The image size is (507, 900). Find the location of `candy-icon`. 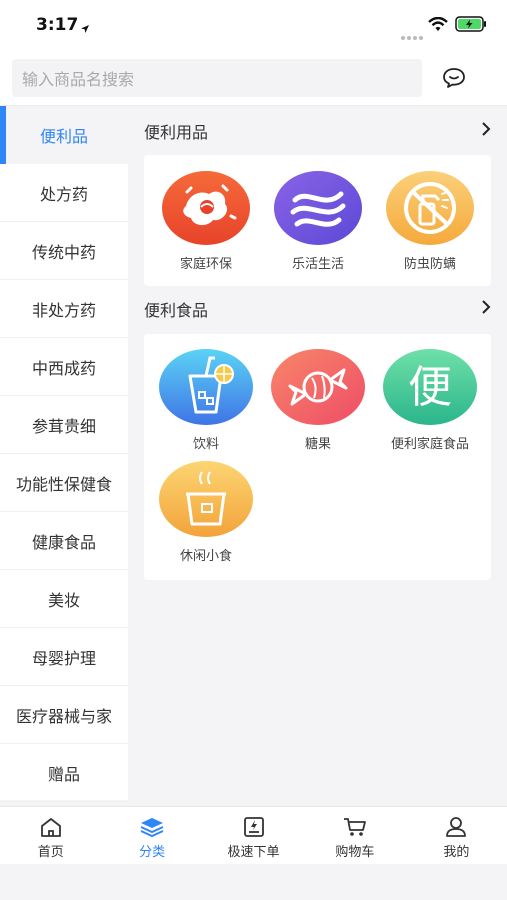

candy-icon is located at coordinates (318, 387).